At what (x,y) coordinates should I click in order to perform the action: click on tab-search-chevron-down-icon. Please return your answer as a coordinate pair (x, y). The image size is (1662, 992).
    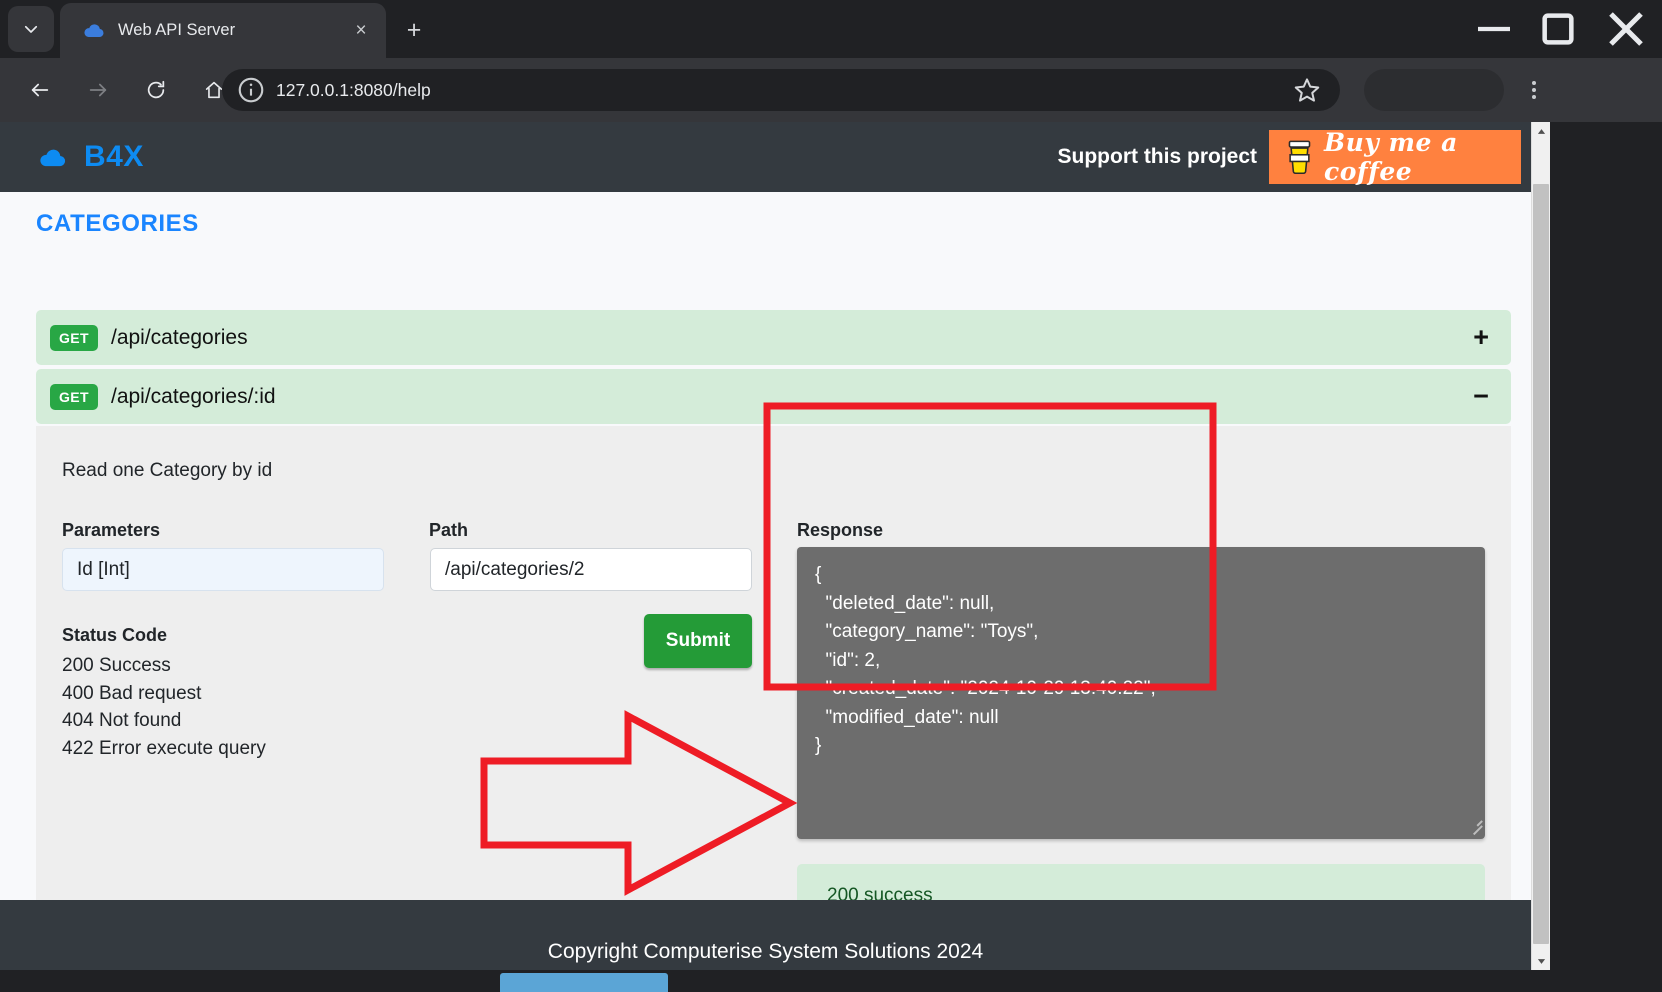
    Looking at the image, I should click on (31, 29).